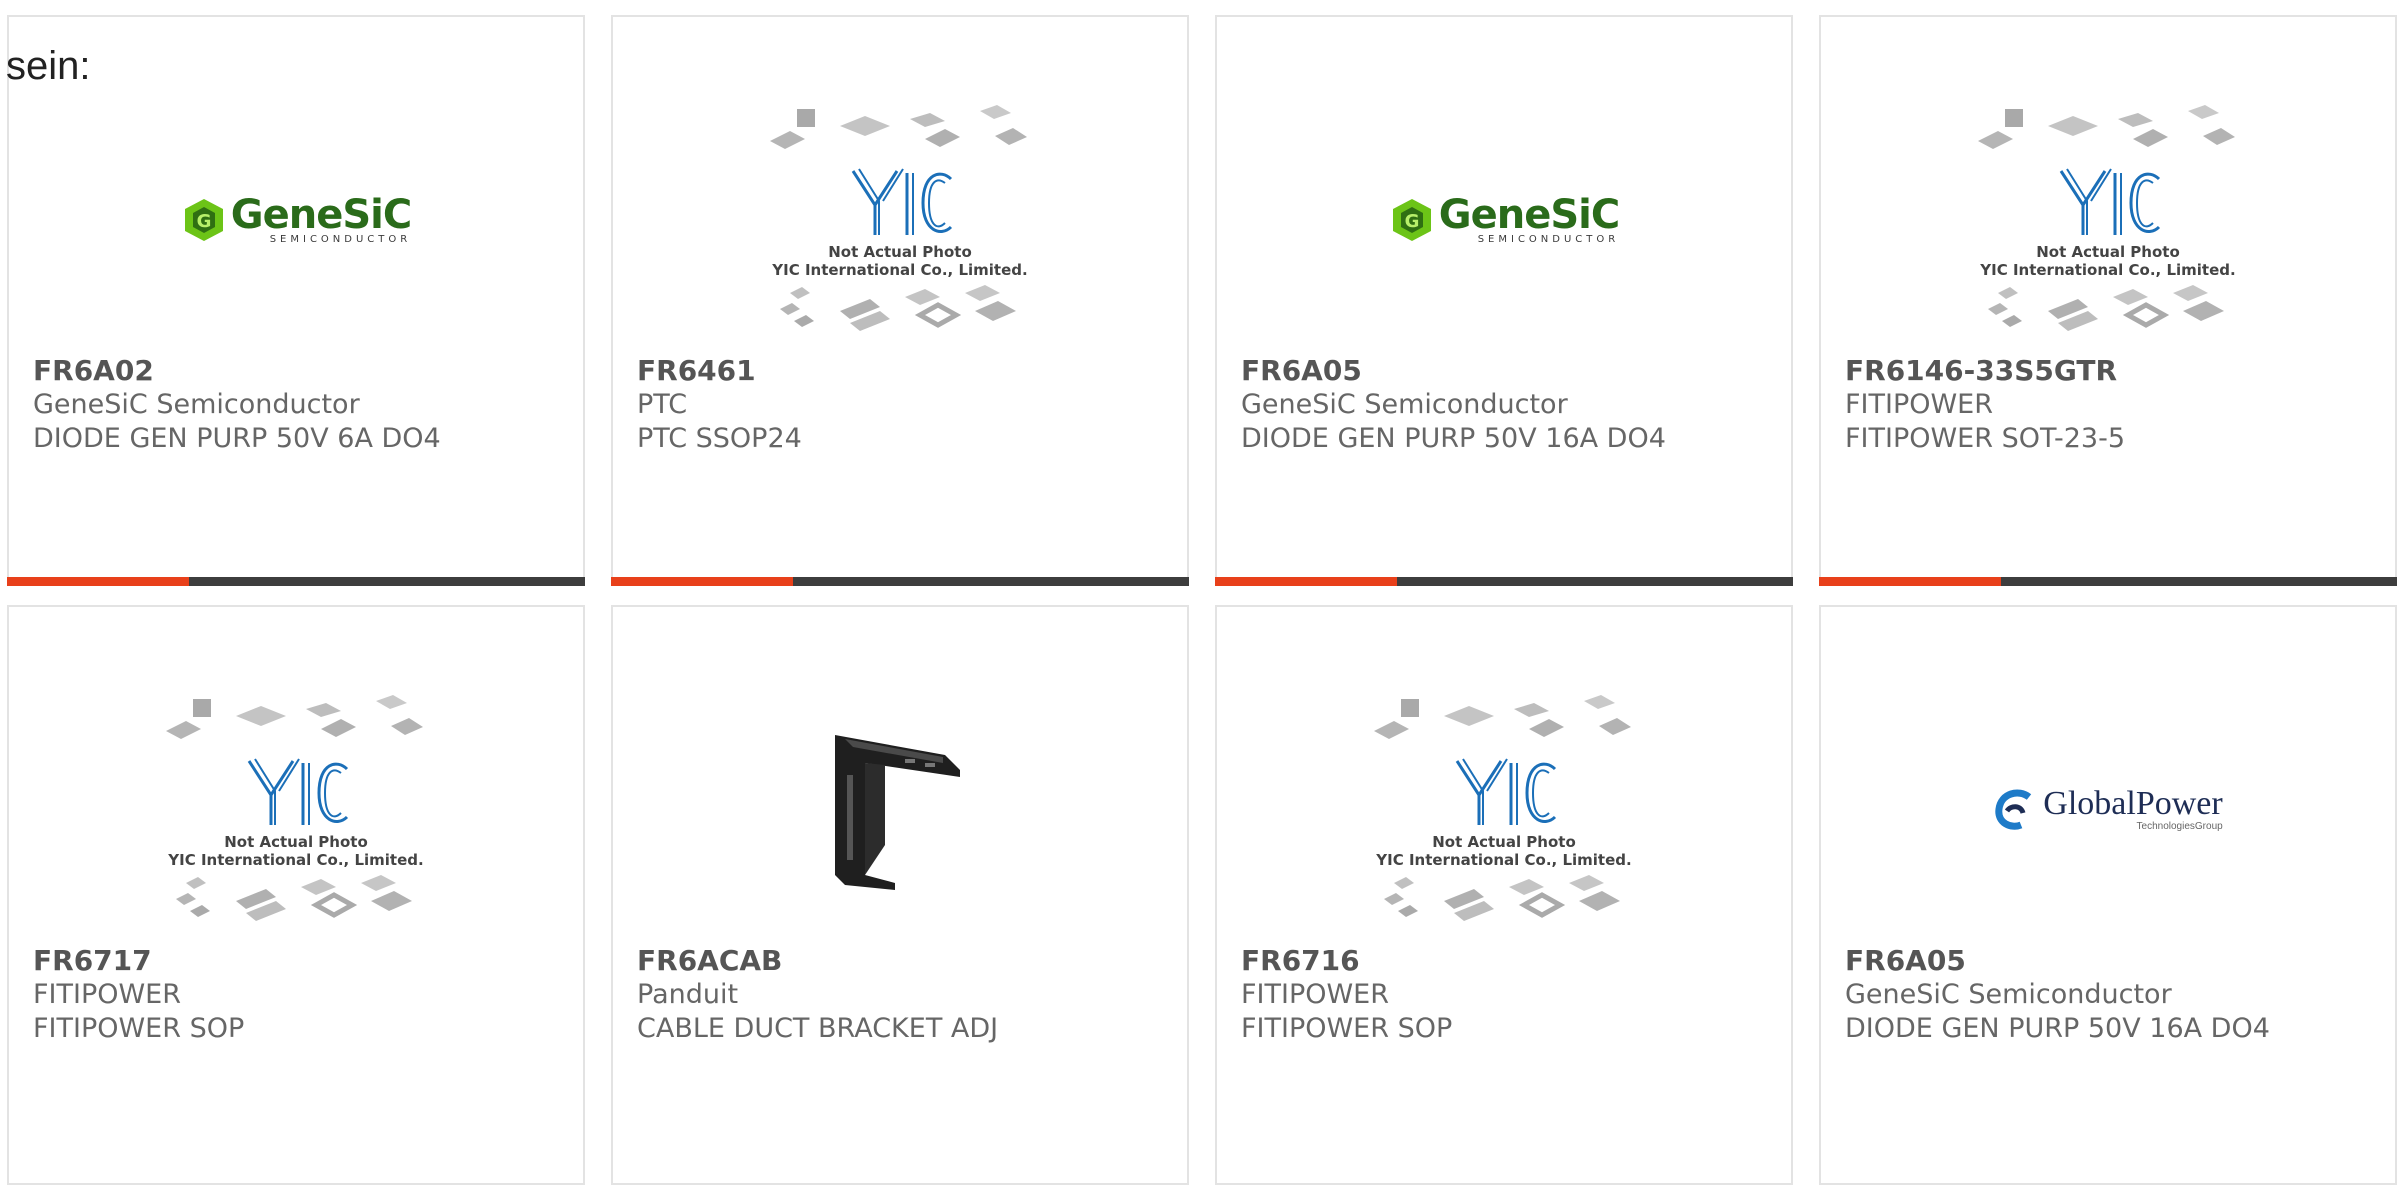 Image resolution: width=2400 pixels, height=1185 pixels. What do you see at coordinates (2133, 803) in the screenshot?
I see `globalpower-wordmark: GlobalPower` at bounding box center [2133, 803].